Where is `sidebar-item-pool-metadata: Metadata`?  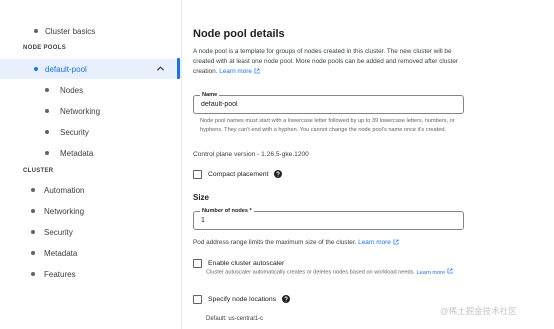
sidebar-item-pool-metadata: Metadata is located at coordinates (90, 153).